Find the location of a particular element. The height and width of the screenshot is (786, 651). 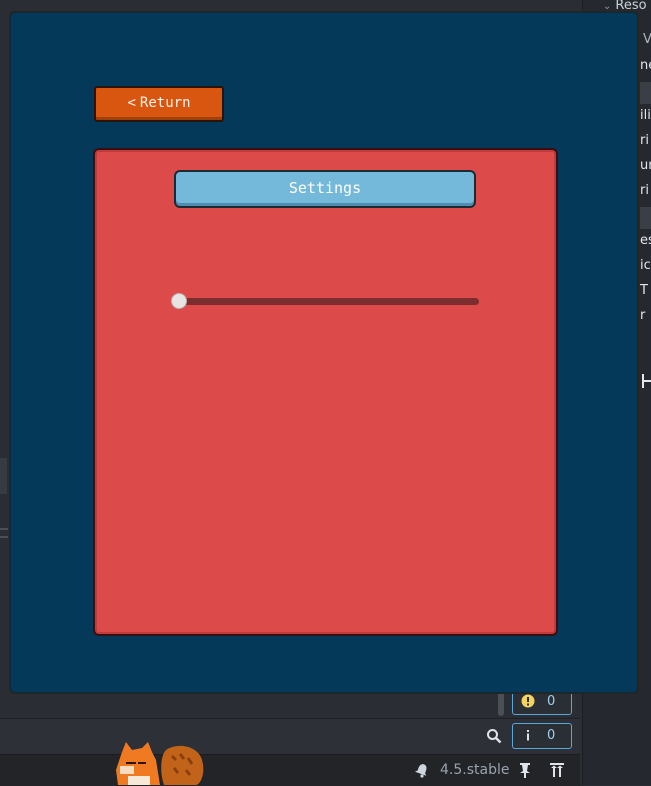

inspector-line: ur is located at coordinates (645, 165).